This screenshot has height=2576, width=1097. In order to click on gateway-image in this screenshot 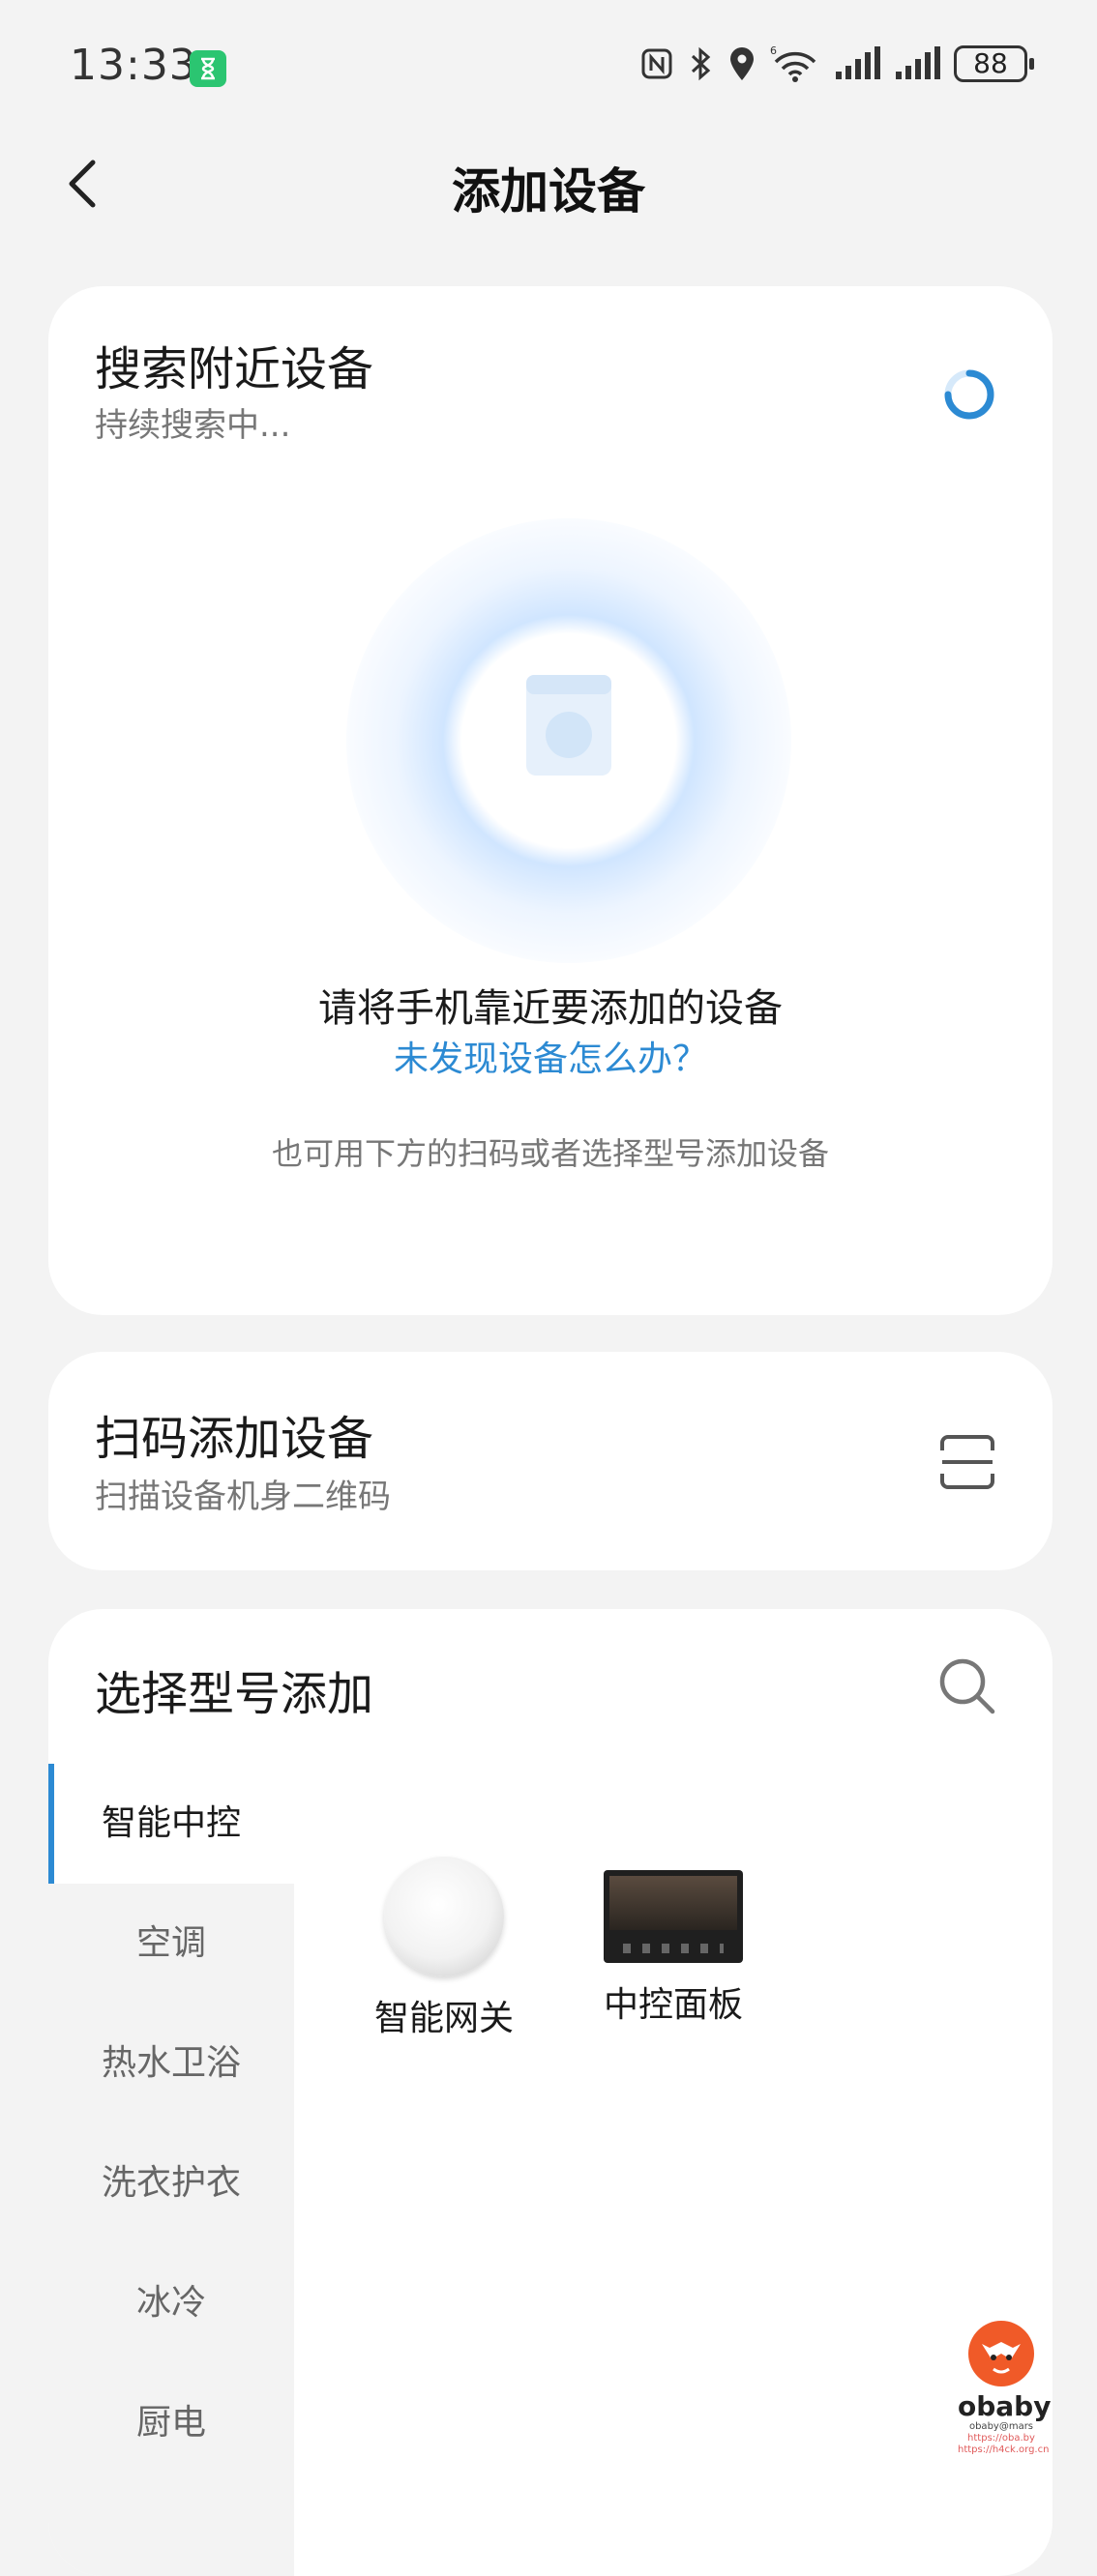, I will do `click(444, 1916)`.